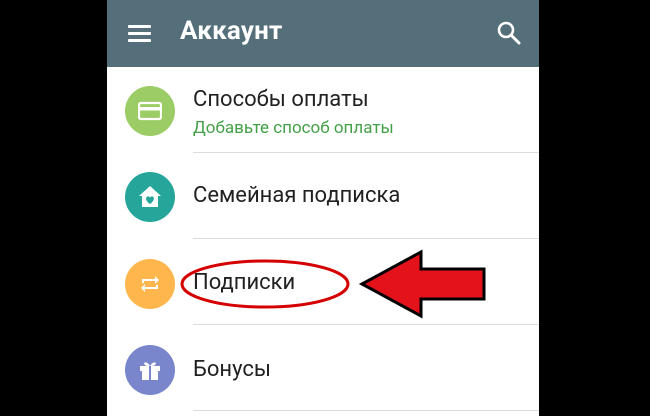 Image resolution: width=650 pixels, height=416 pixels. I want to click on menu-item-title: Бонусы, so click(232, 369).